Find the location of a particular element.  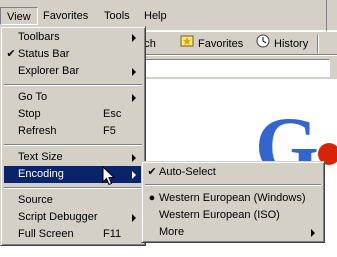

toolbar-separator is located at coordinates (318, 44).